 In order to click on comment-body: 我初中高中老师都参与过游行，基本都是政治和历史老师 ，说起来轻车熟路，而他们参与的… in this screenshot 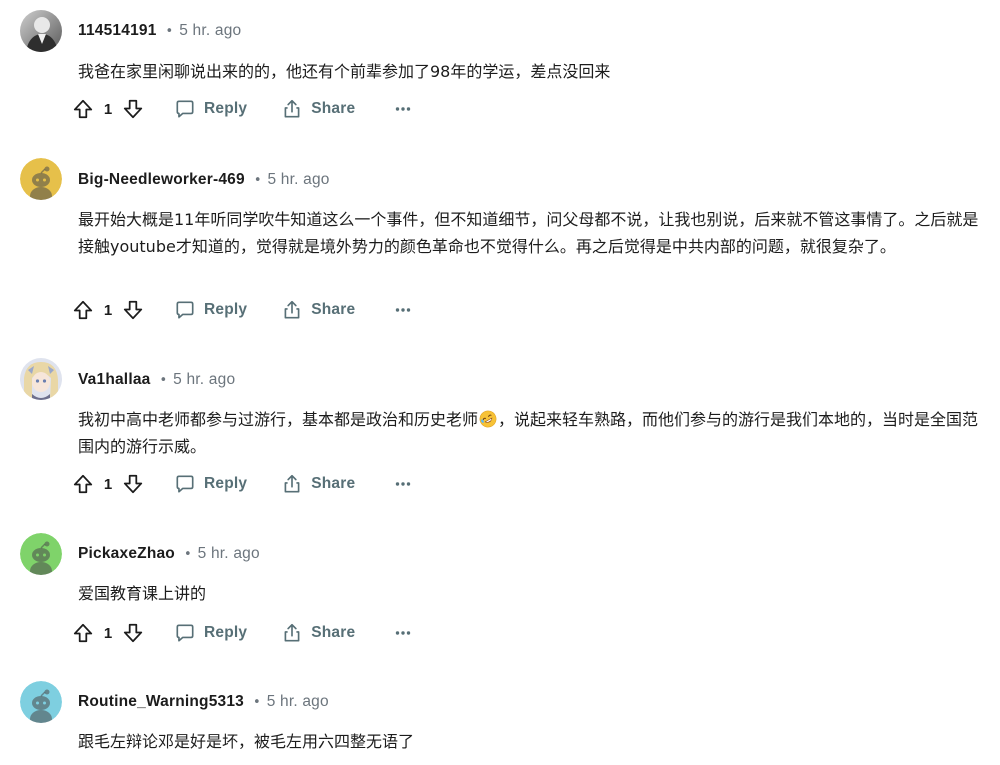, I will do `click(530, 433)`.